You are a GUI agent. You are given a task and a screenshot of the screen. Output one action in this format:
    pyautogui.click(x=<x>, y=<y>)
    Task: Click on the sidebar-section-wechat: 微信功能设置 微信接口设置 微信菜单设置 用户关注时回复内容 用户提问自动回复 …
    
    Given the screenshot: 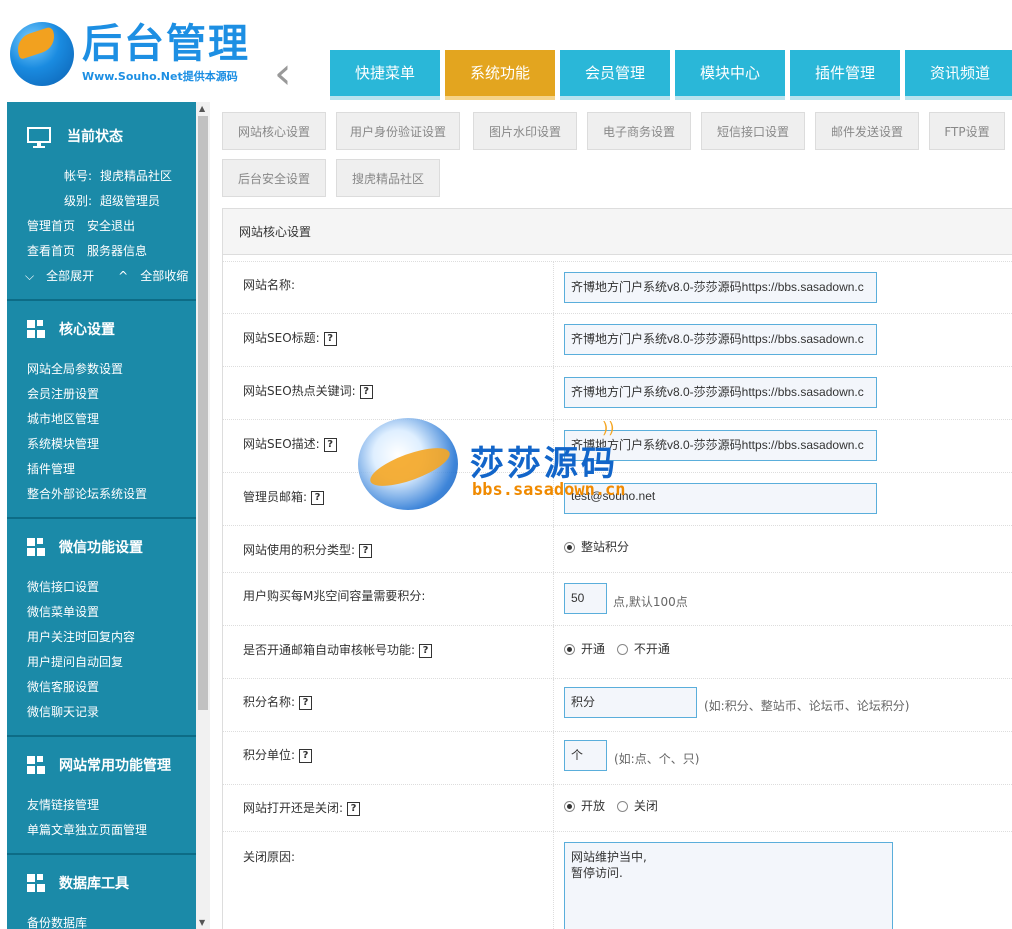 What is the action you would take?
    pyautogui.click(x=101, y=628)
    